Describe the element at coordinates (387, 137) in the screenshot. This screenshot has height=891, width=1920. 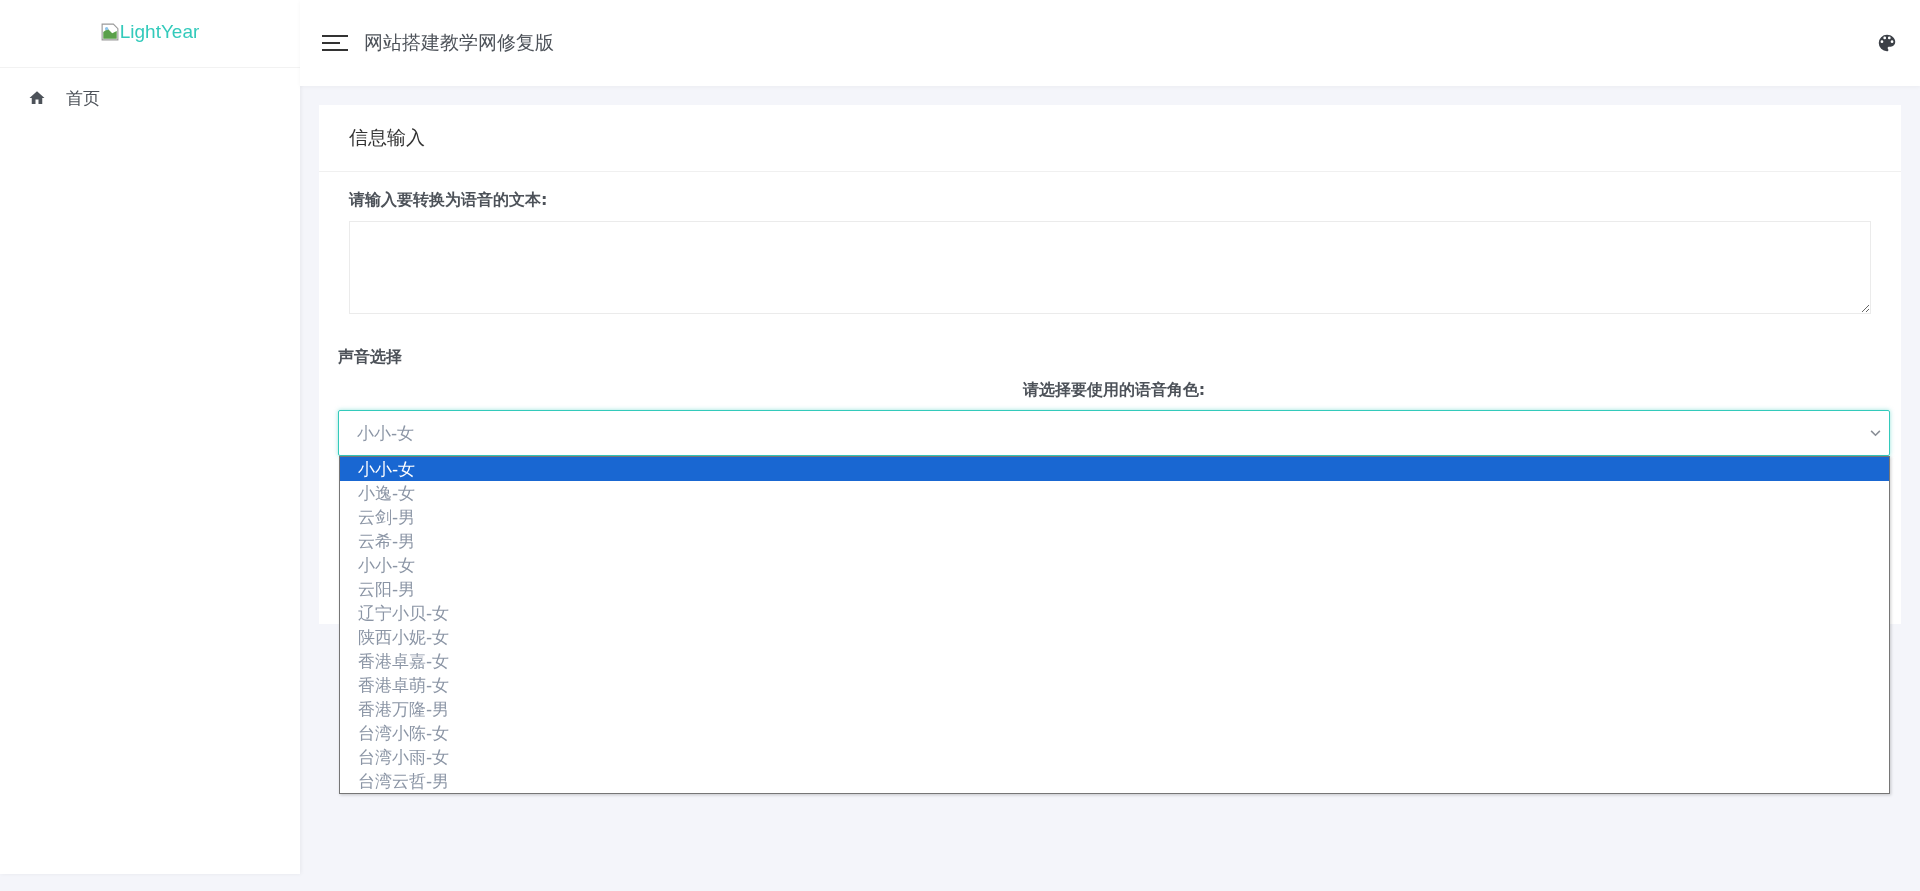
I see `card-title: 信息输入` at that location.